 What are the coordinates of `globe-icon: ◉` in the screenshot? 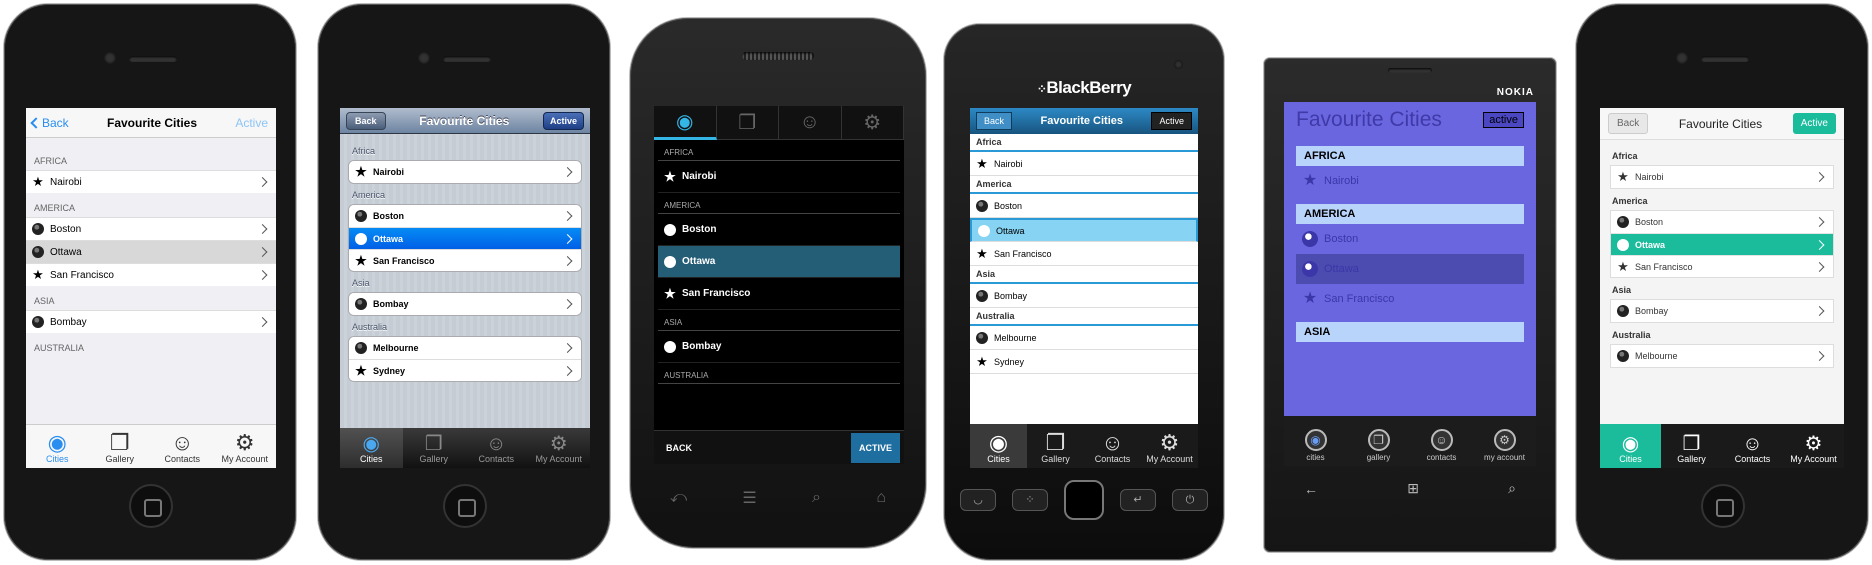 It's located at (685, 123).